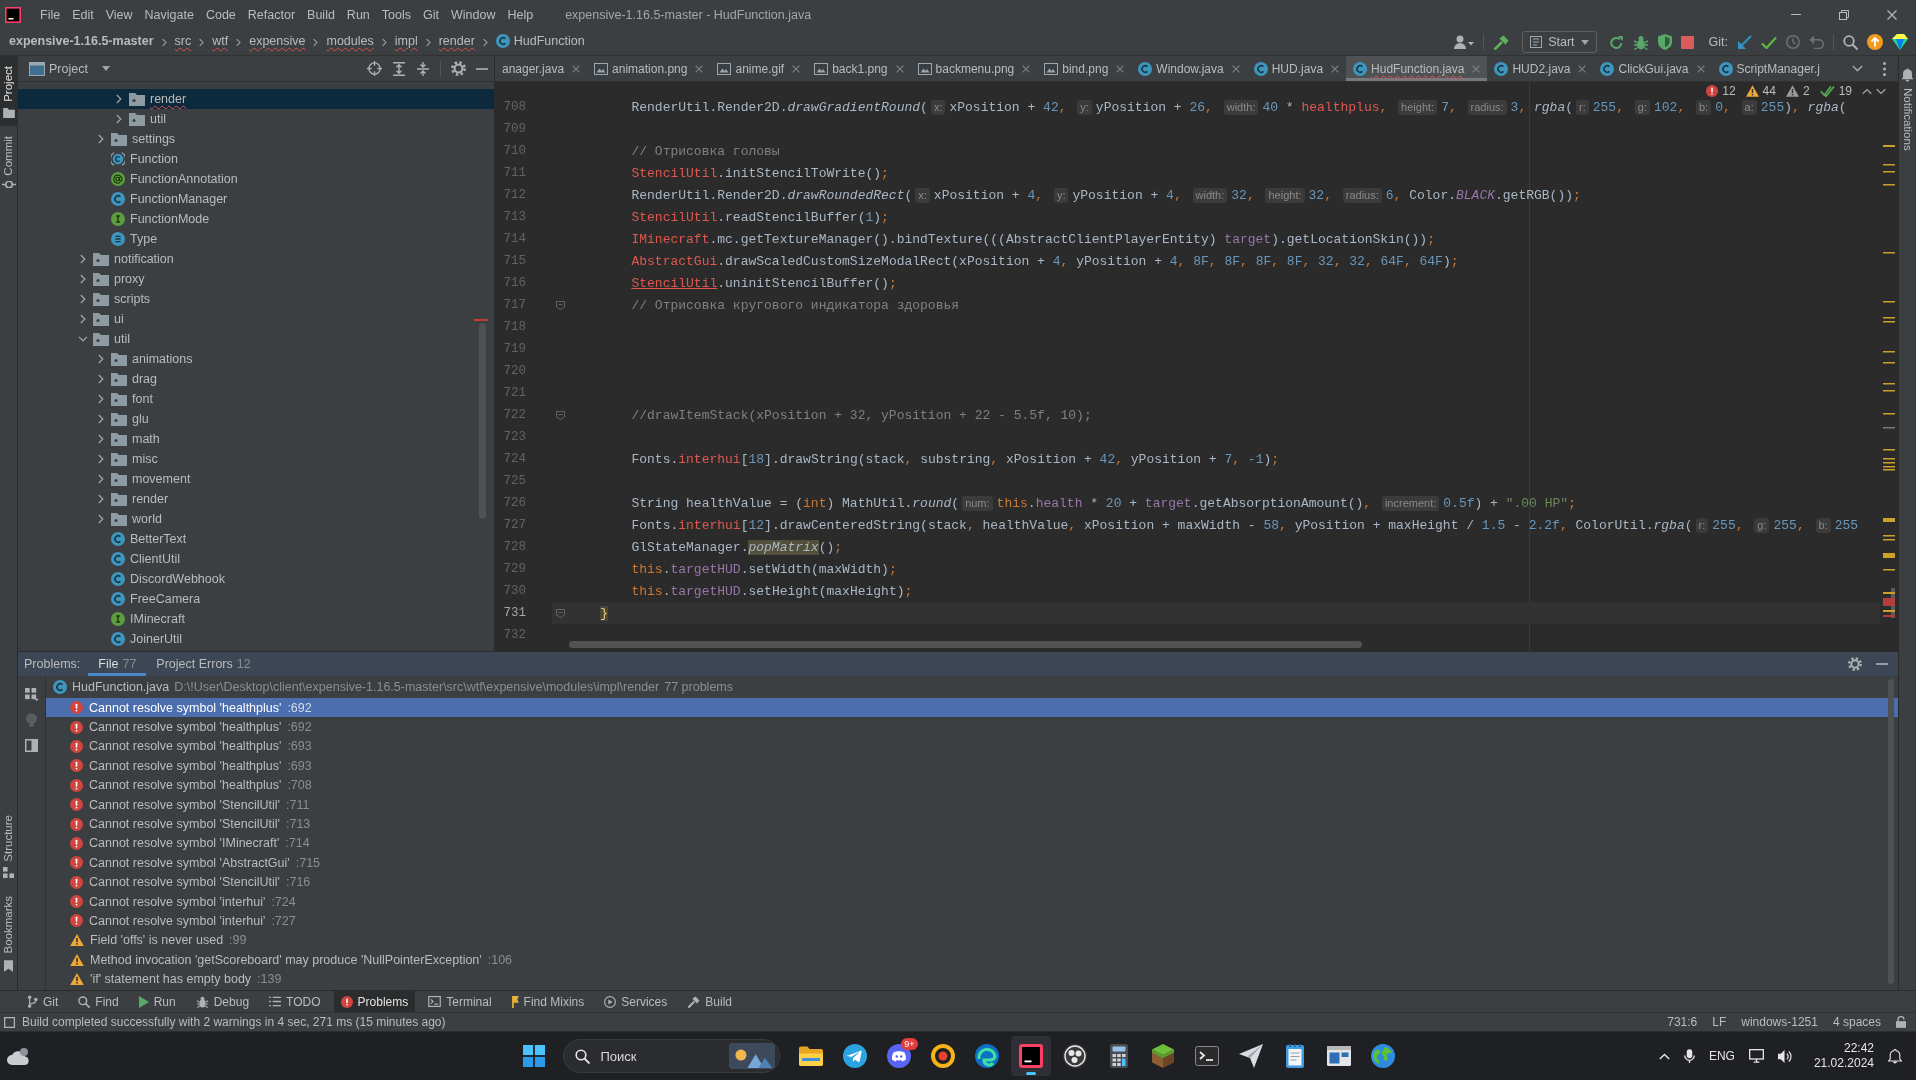 This screenshot has width=1916, height=1080. I want to click on microphone-icon, so click(1689, 1056).